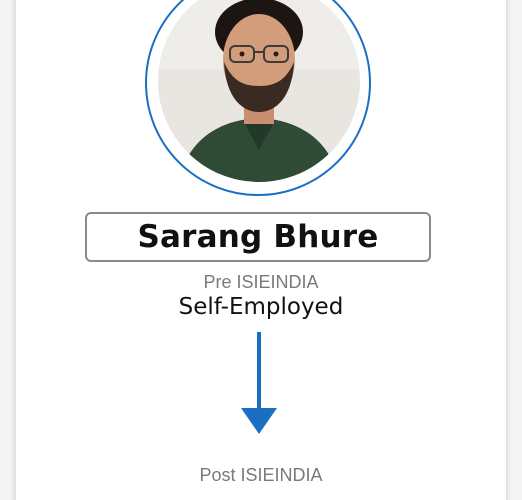 This screenshot has width=522, height=500. What do you see at coordinates (261, 307) in the screenshot?
I see `pre-status: Self-Employed` at bounding box center [261, 307].